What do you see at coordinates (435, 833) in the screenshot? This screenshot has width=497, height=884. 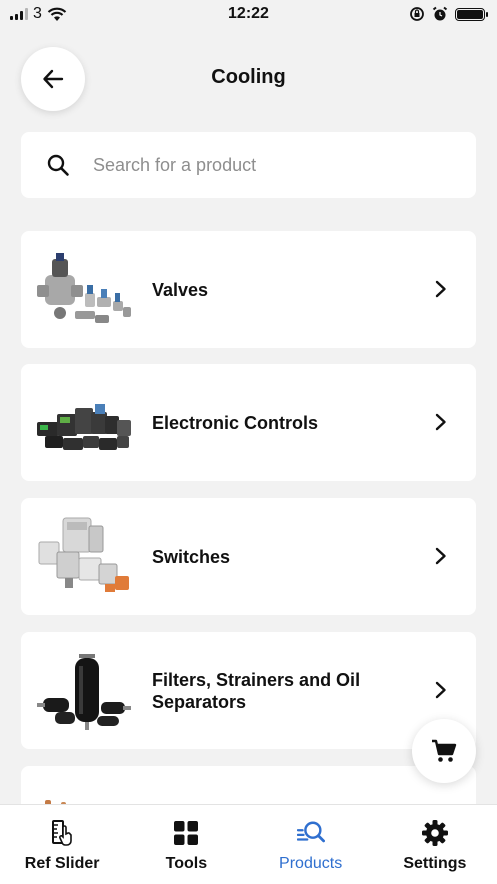 I see `gear-icon` at bounding box center [435, 833].